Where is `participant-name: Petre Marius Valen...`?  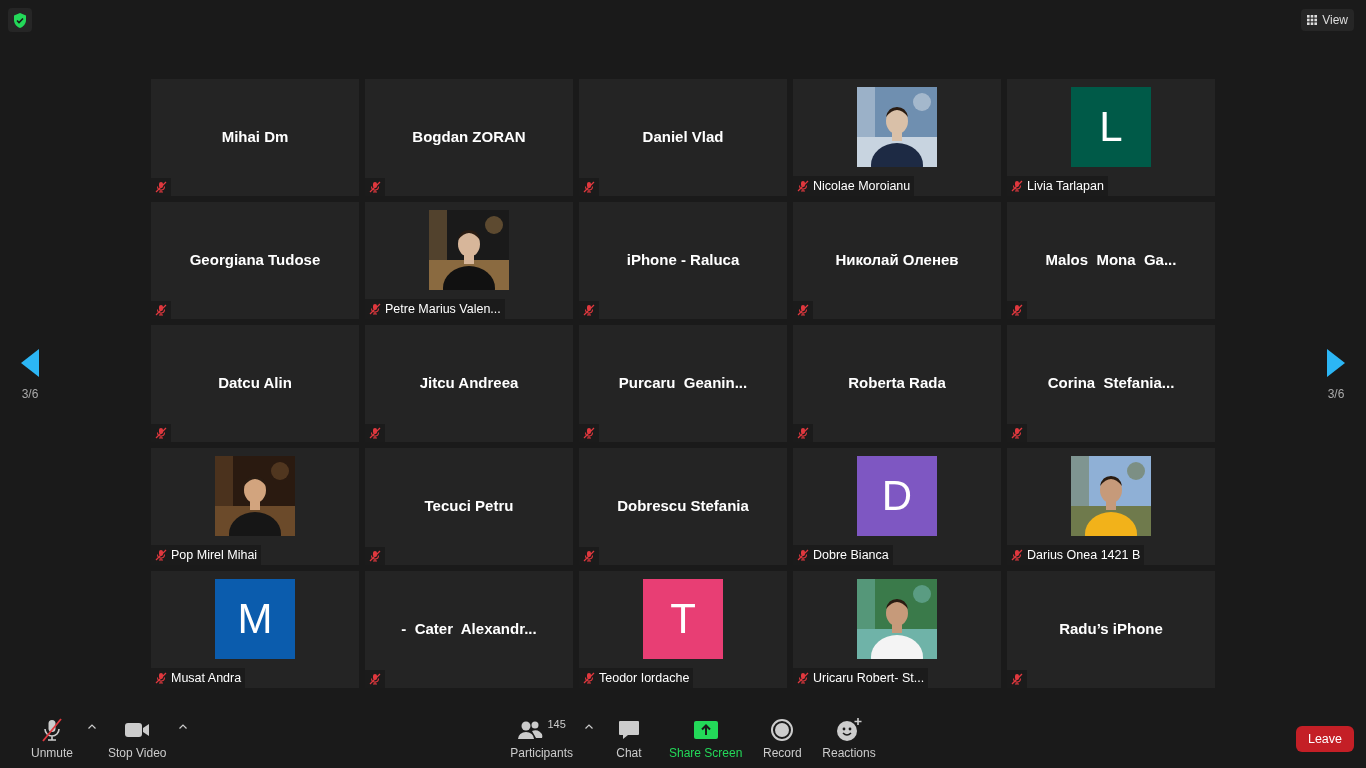 participant-name: Petre Marius Valen... is located at coordinates (443, 309).